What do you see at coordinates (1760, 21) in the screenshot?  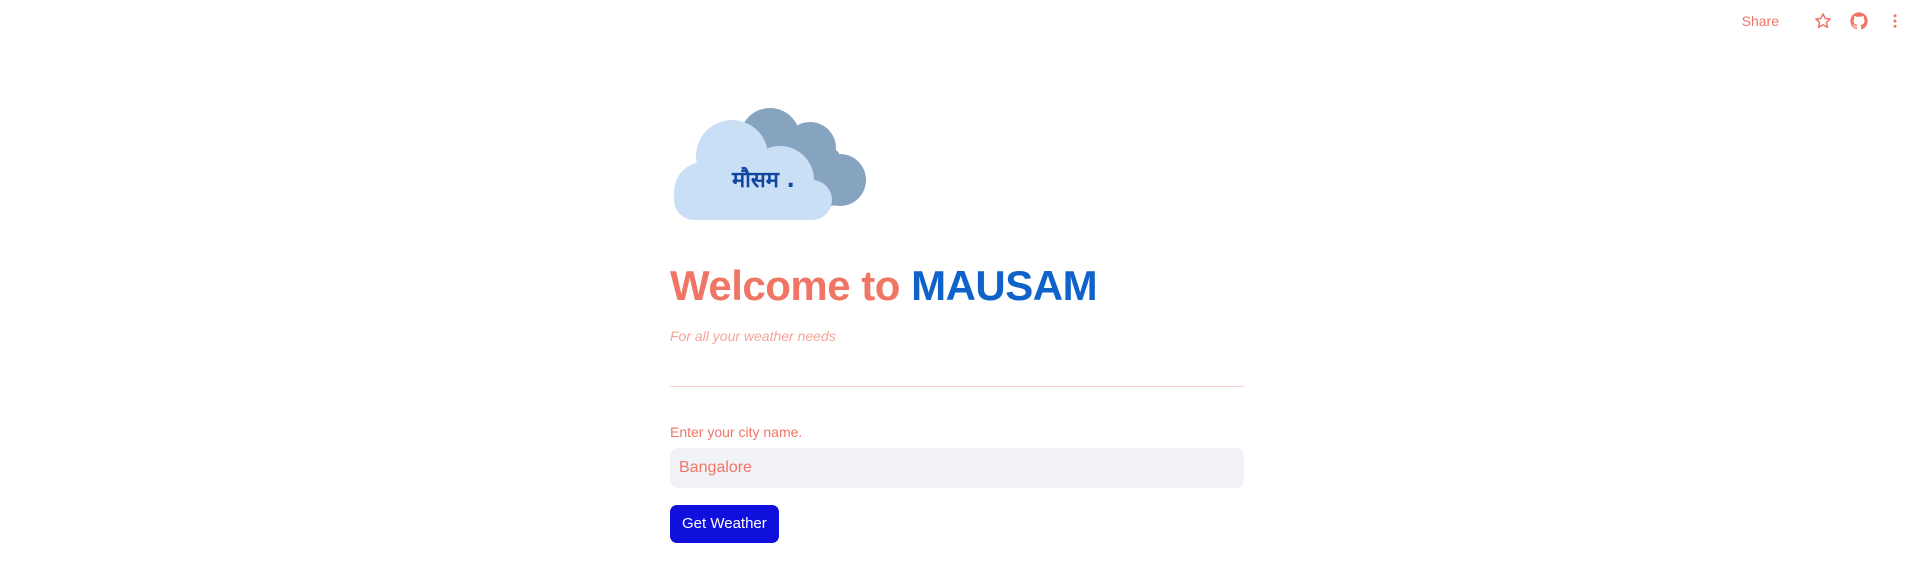 I see `share-button: Share` at bounding box center [1760, 21].